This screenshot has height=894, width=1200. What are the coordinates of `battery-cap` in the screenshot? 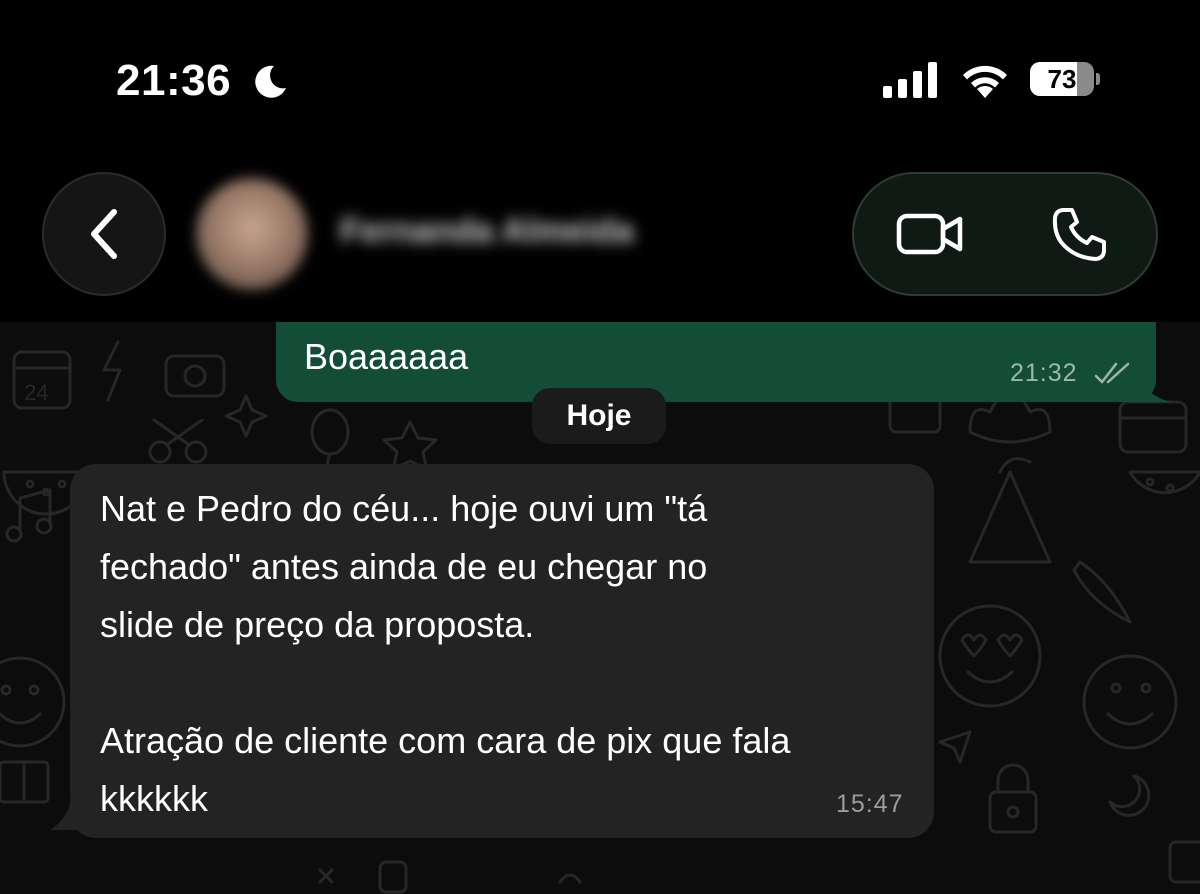 It's located at (1098, 79).